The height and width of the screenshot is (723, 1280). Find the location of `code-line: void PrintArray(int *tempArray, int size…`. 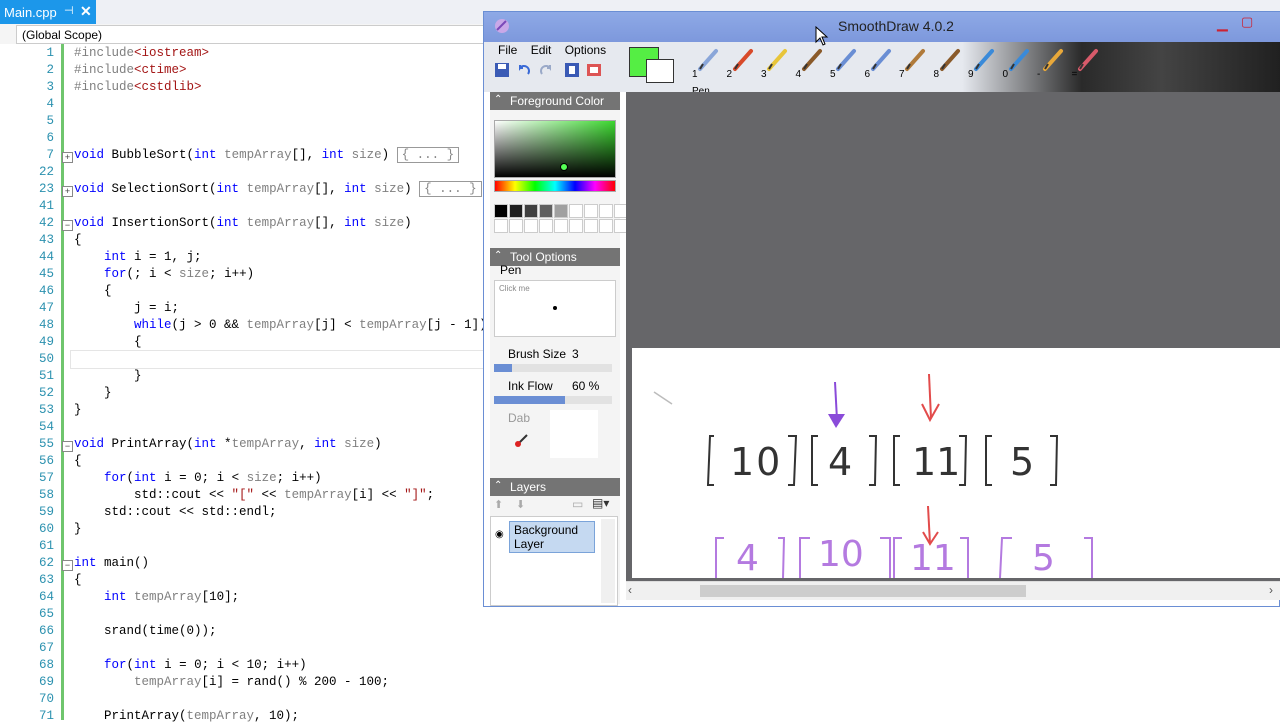

code-line: void PrintArray(int *tempArray, int size… is located at coordinates (228, 444).